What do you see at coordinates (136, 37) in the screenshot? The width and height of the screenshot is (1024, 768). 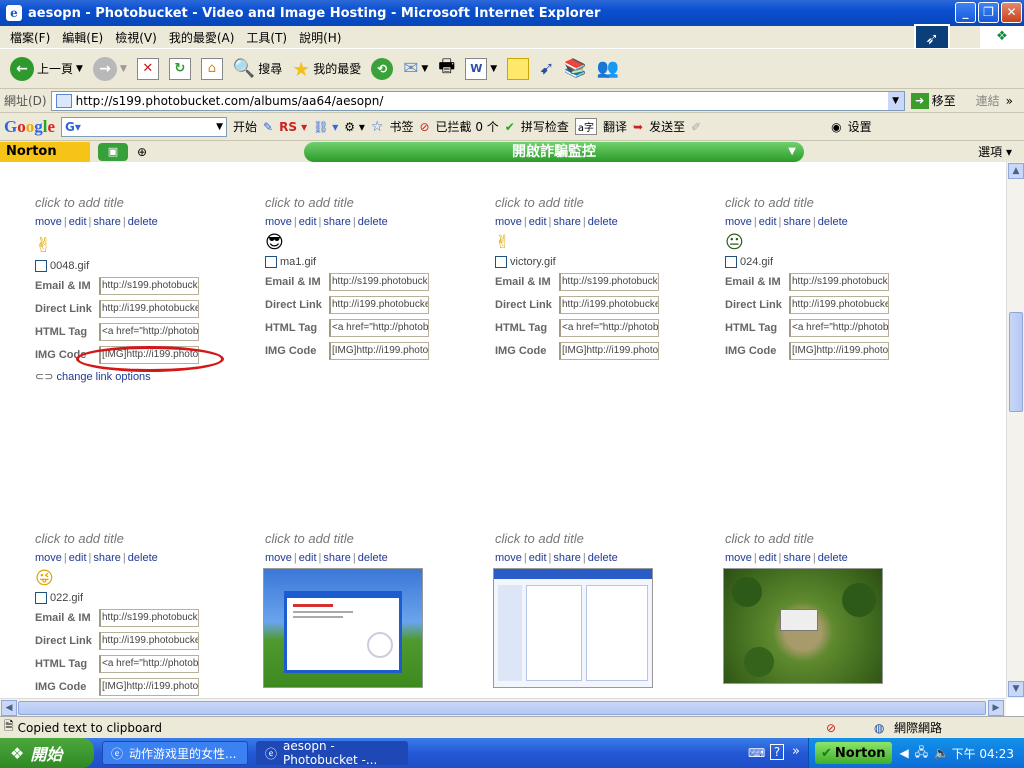 I see `menu-view: 檢視(V)` at bounding box center [136, 37].